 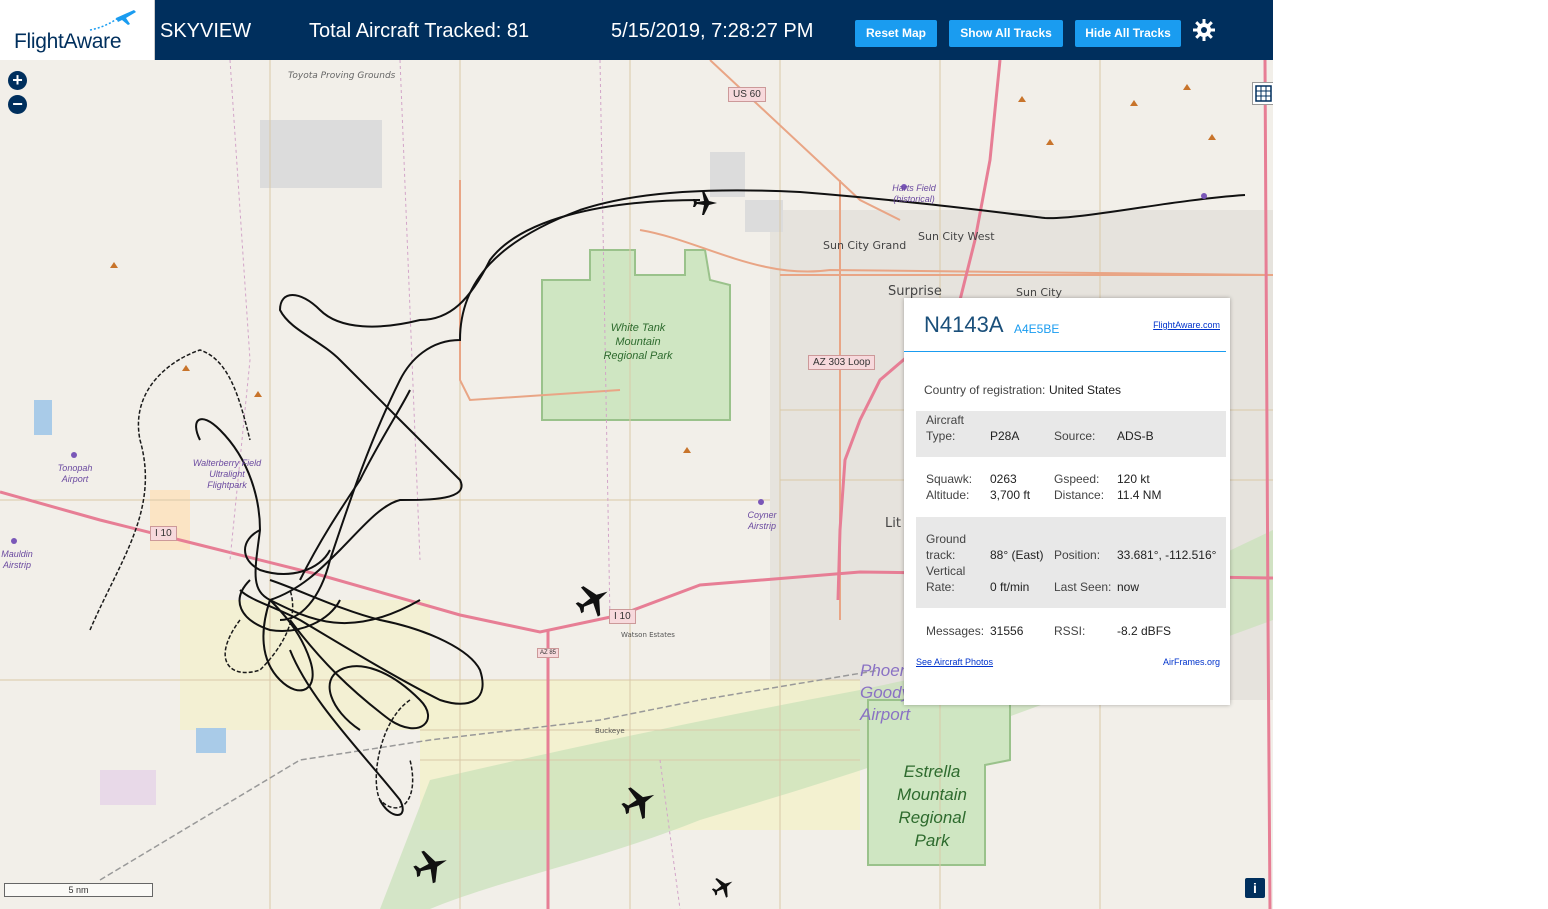 What do you see at coordinates (68, 41) in the screenshot?
I see `logo-text: FlightAware` at bounding box center [68, 41].